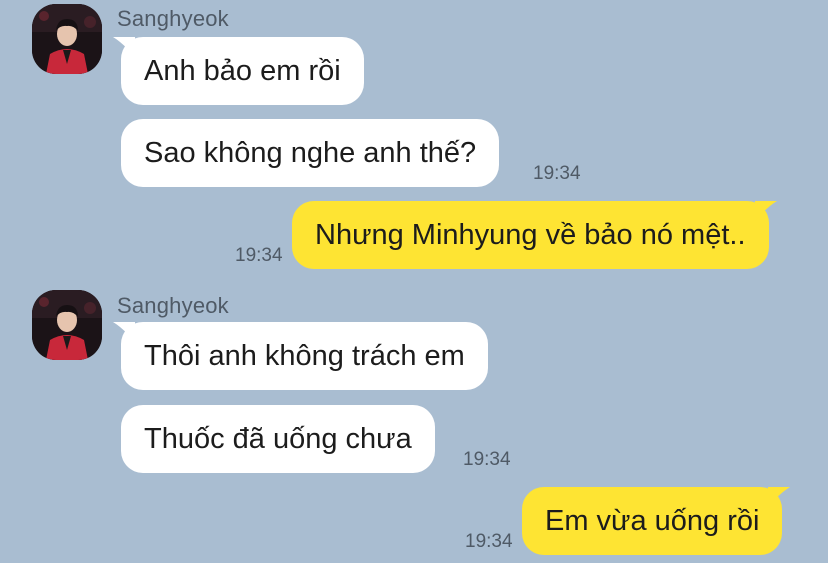  What do you see at coordinates (304, 355) in the screenshot?
I see `message-text: Thôi anh không trách em` at bounding box center [304, 355].